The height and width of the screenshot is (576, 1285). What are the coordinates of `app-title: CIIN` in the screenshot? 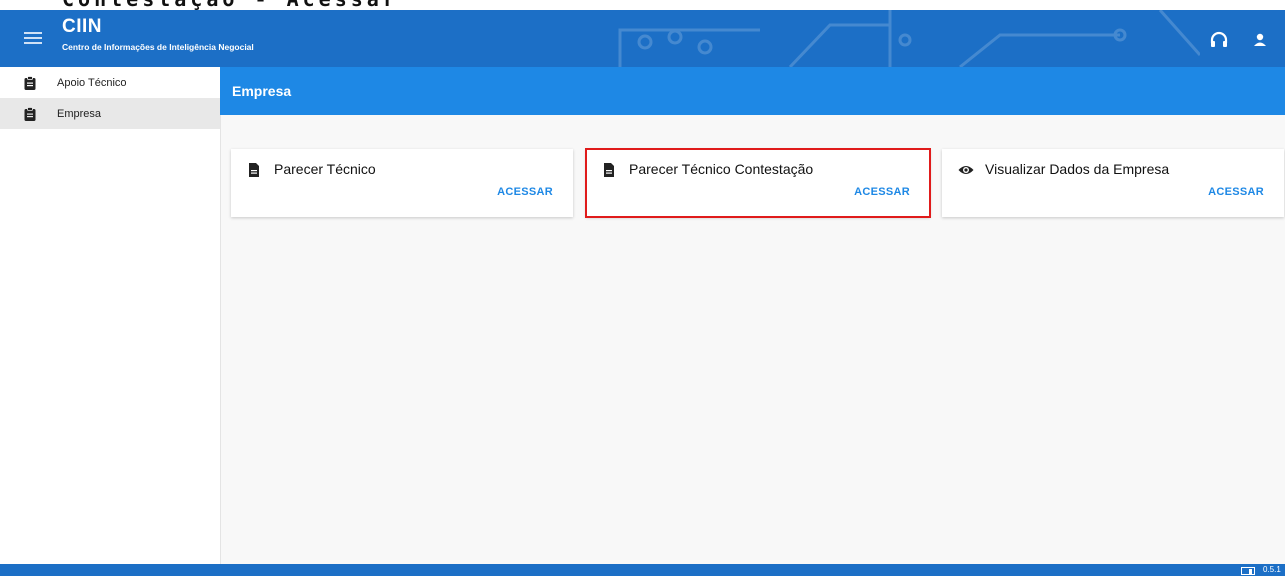 It's located at (82, 26).